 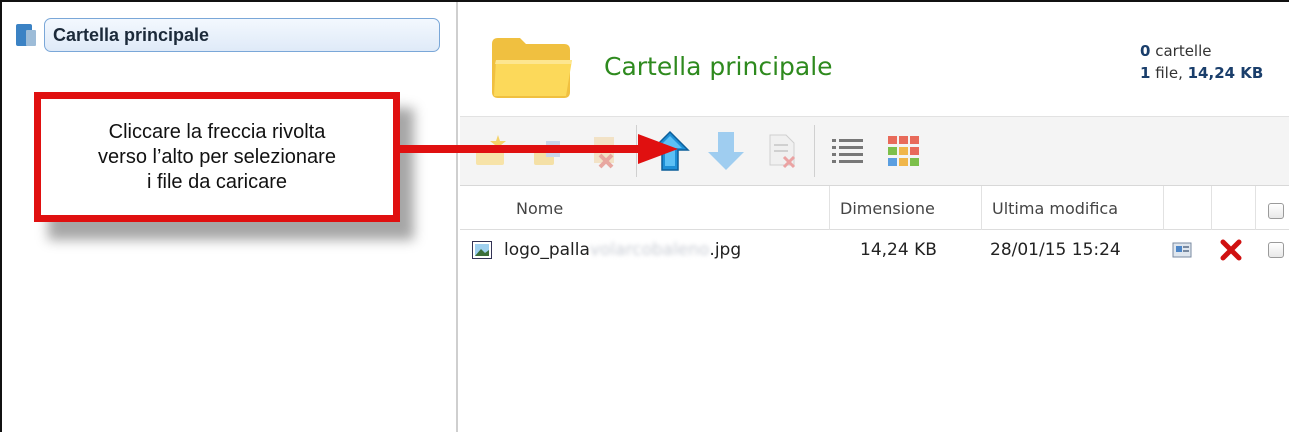 I want to click on row-checkbox, so click(x=1276, y=250).